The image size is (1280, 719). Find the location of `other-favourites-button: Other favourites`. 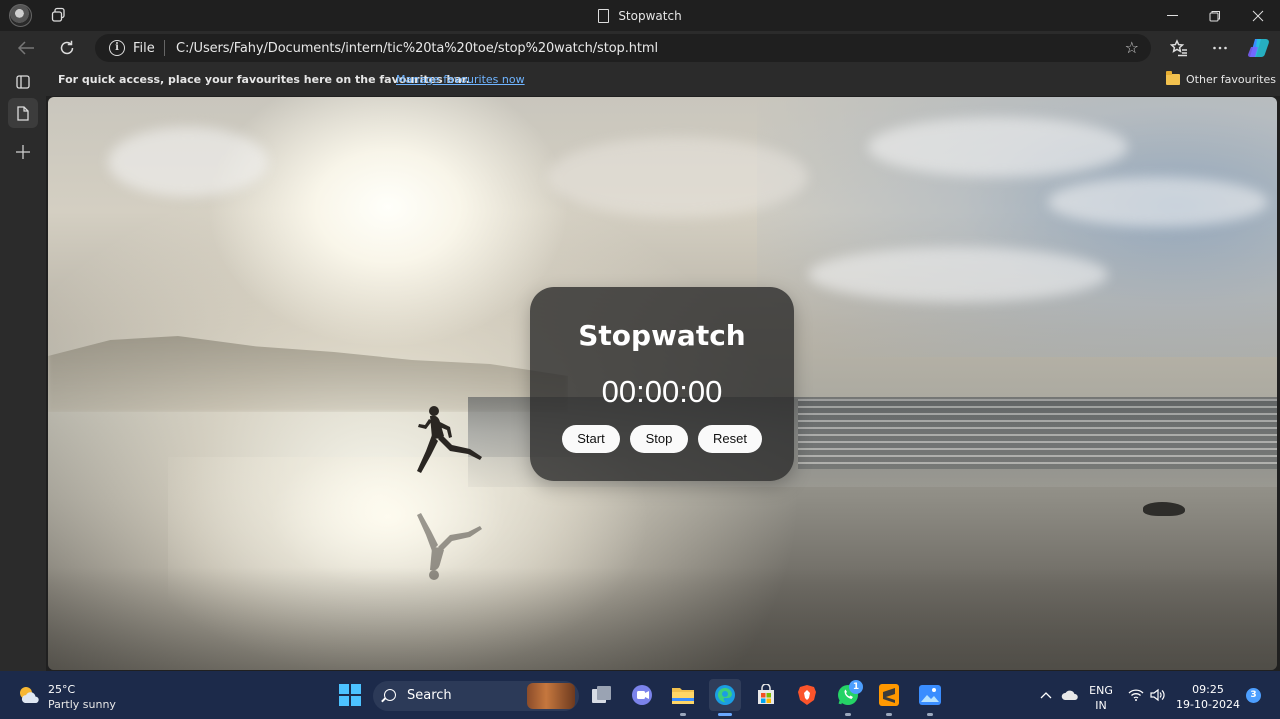

other-favourites-button: Other favourites is located at coordinates (1221, 78).